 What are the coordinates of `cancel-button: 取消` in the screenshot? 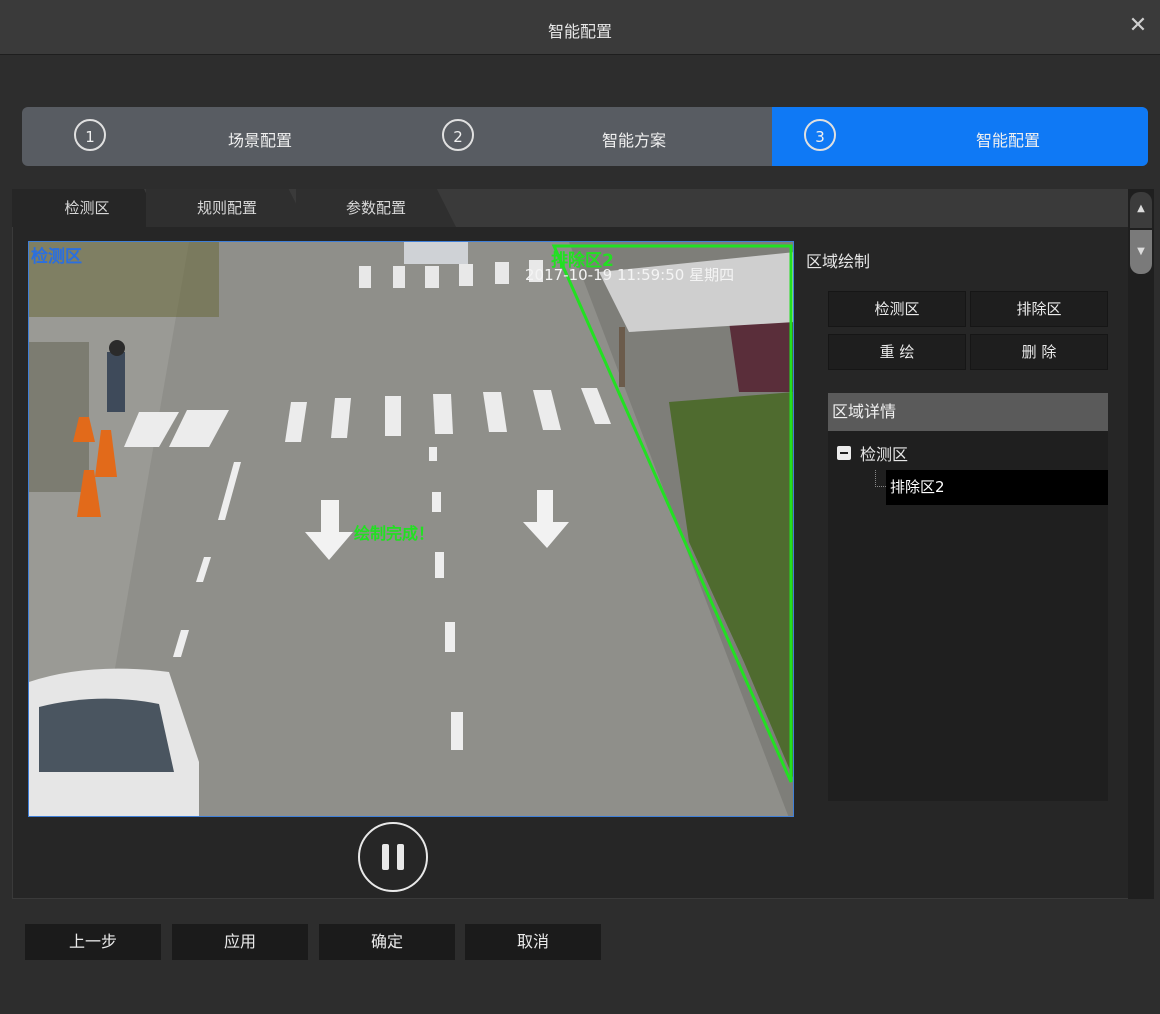 It's located at (533, 942).